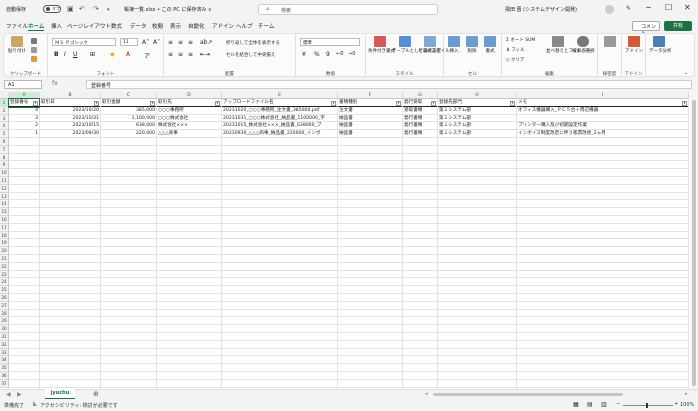 The width and height of the screenshot is (698, 411). Describe the element at coordinates (618, 404) in the screenshot. I see `zoom-out-icon: −` at that location.